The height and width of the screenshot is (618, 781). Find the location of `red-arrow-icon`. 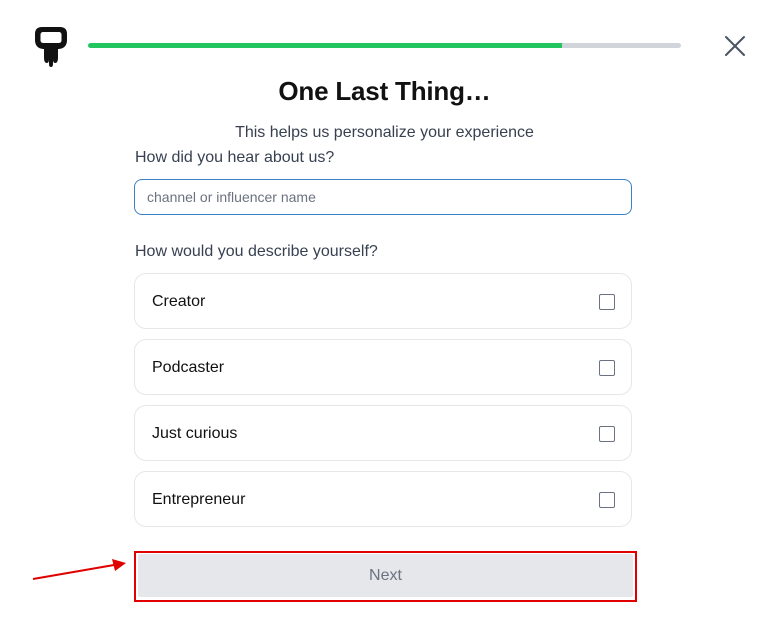

red-arrow-icon is located at coordinates (80, 570).